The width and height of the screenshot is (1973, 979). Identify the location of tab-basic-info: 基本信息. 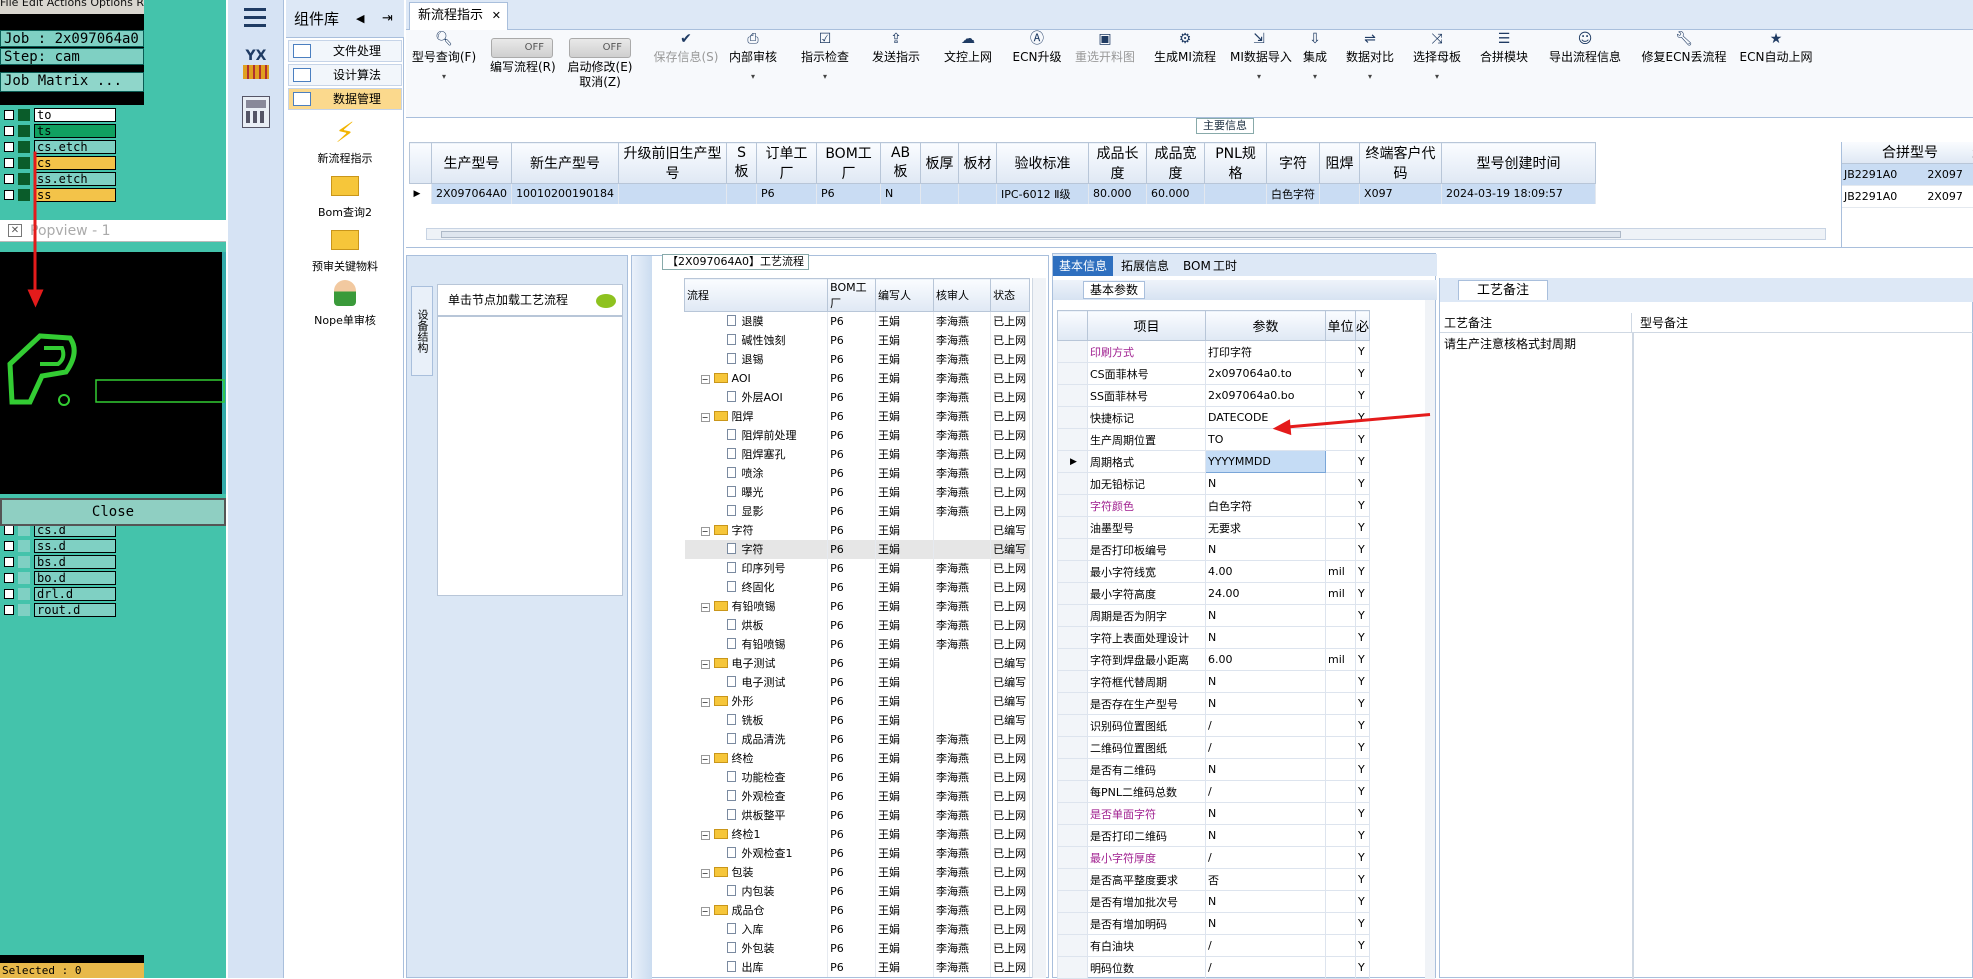
(1083, 266).